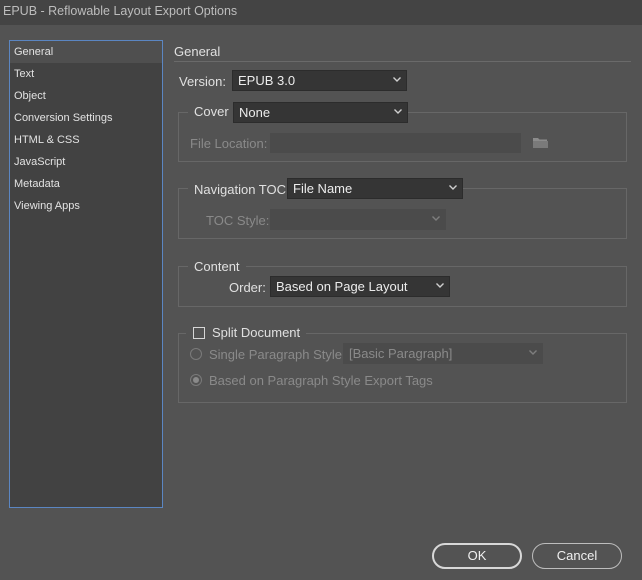  I want to click on cancel-button: Cancel, so click(577, 556).